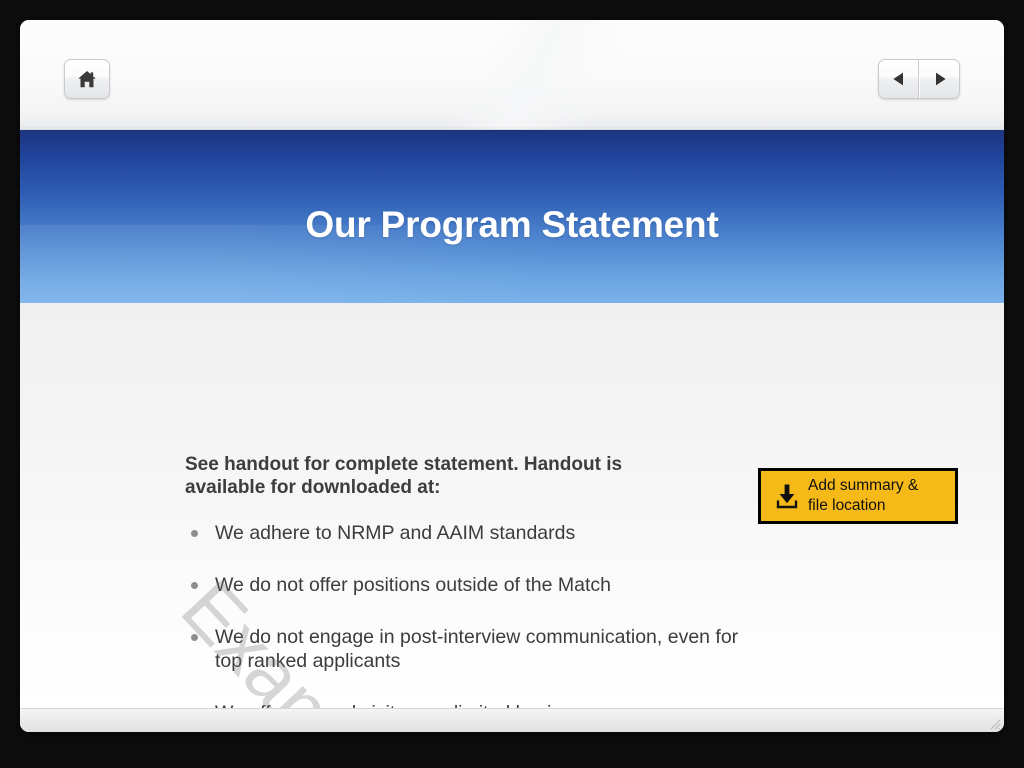 The image size is (1024, 768). I want to click on home-button, so click(87, 79).